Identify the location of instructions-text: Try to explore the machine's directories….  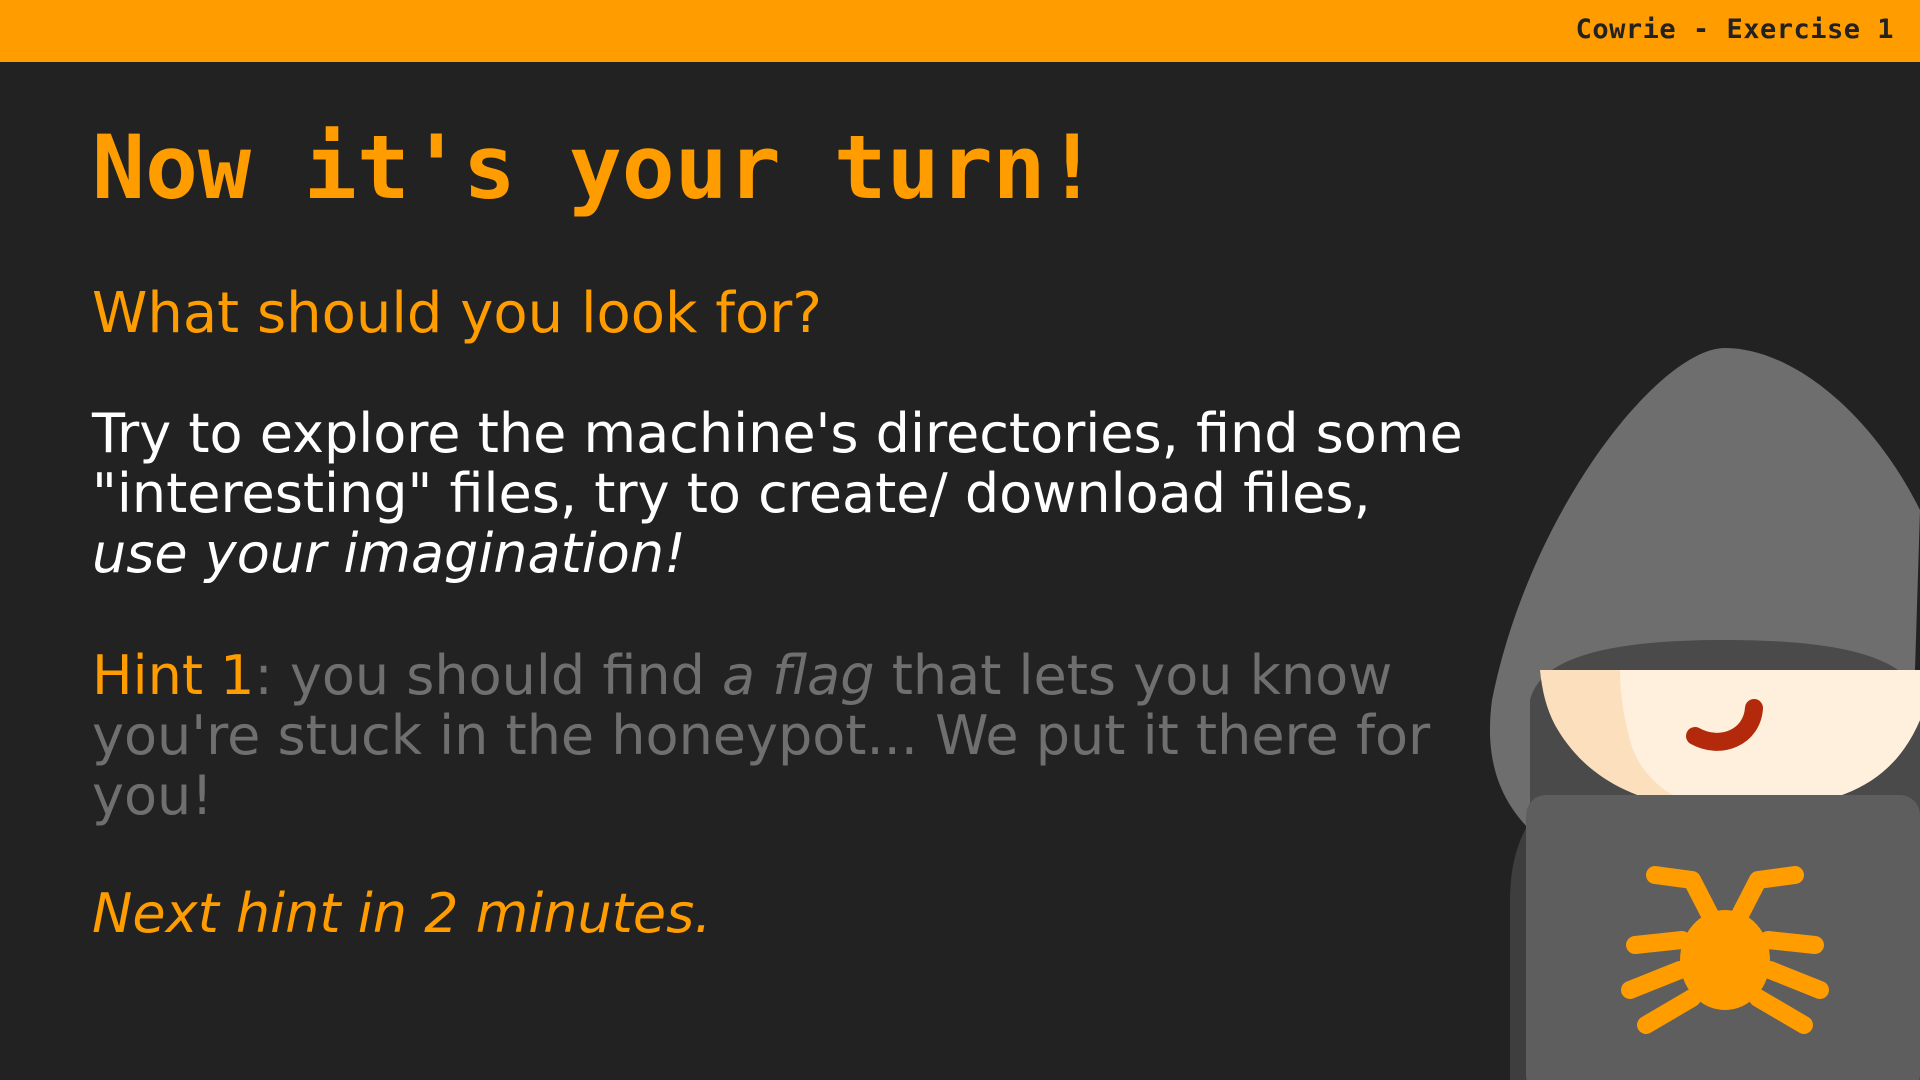
(777, 463).